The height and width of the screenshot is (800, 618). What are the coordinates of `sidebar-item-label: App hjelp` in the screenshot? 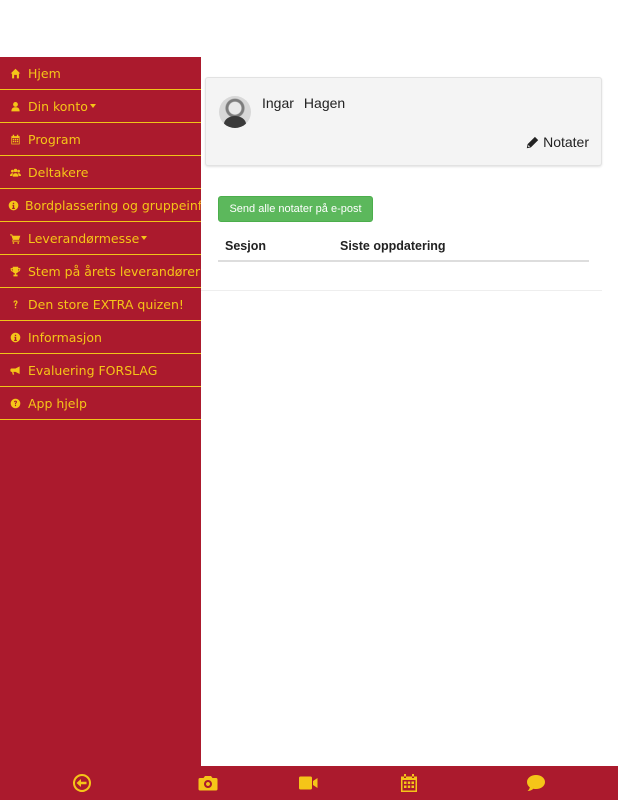 It's located at (57, 403).